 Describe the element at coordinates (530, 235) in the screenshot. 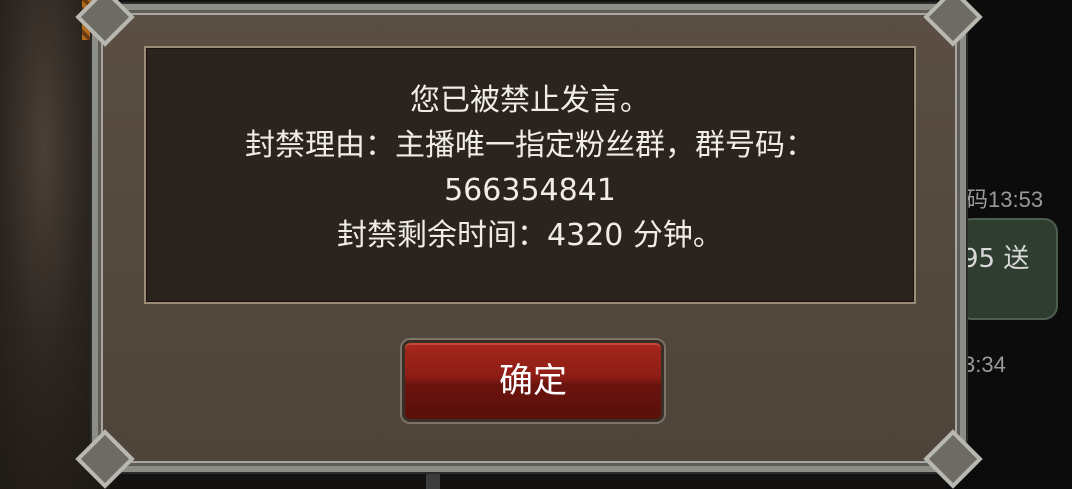

I see `ban-remaining-time-text: 封禁剩余时间：4320 分钟。` at that location.